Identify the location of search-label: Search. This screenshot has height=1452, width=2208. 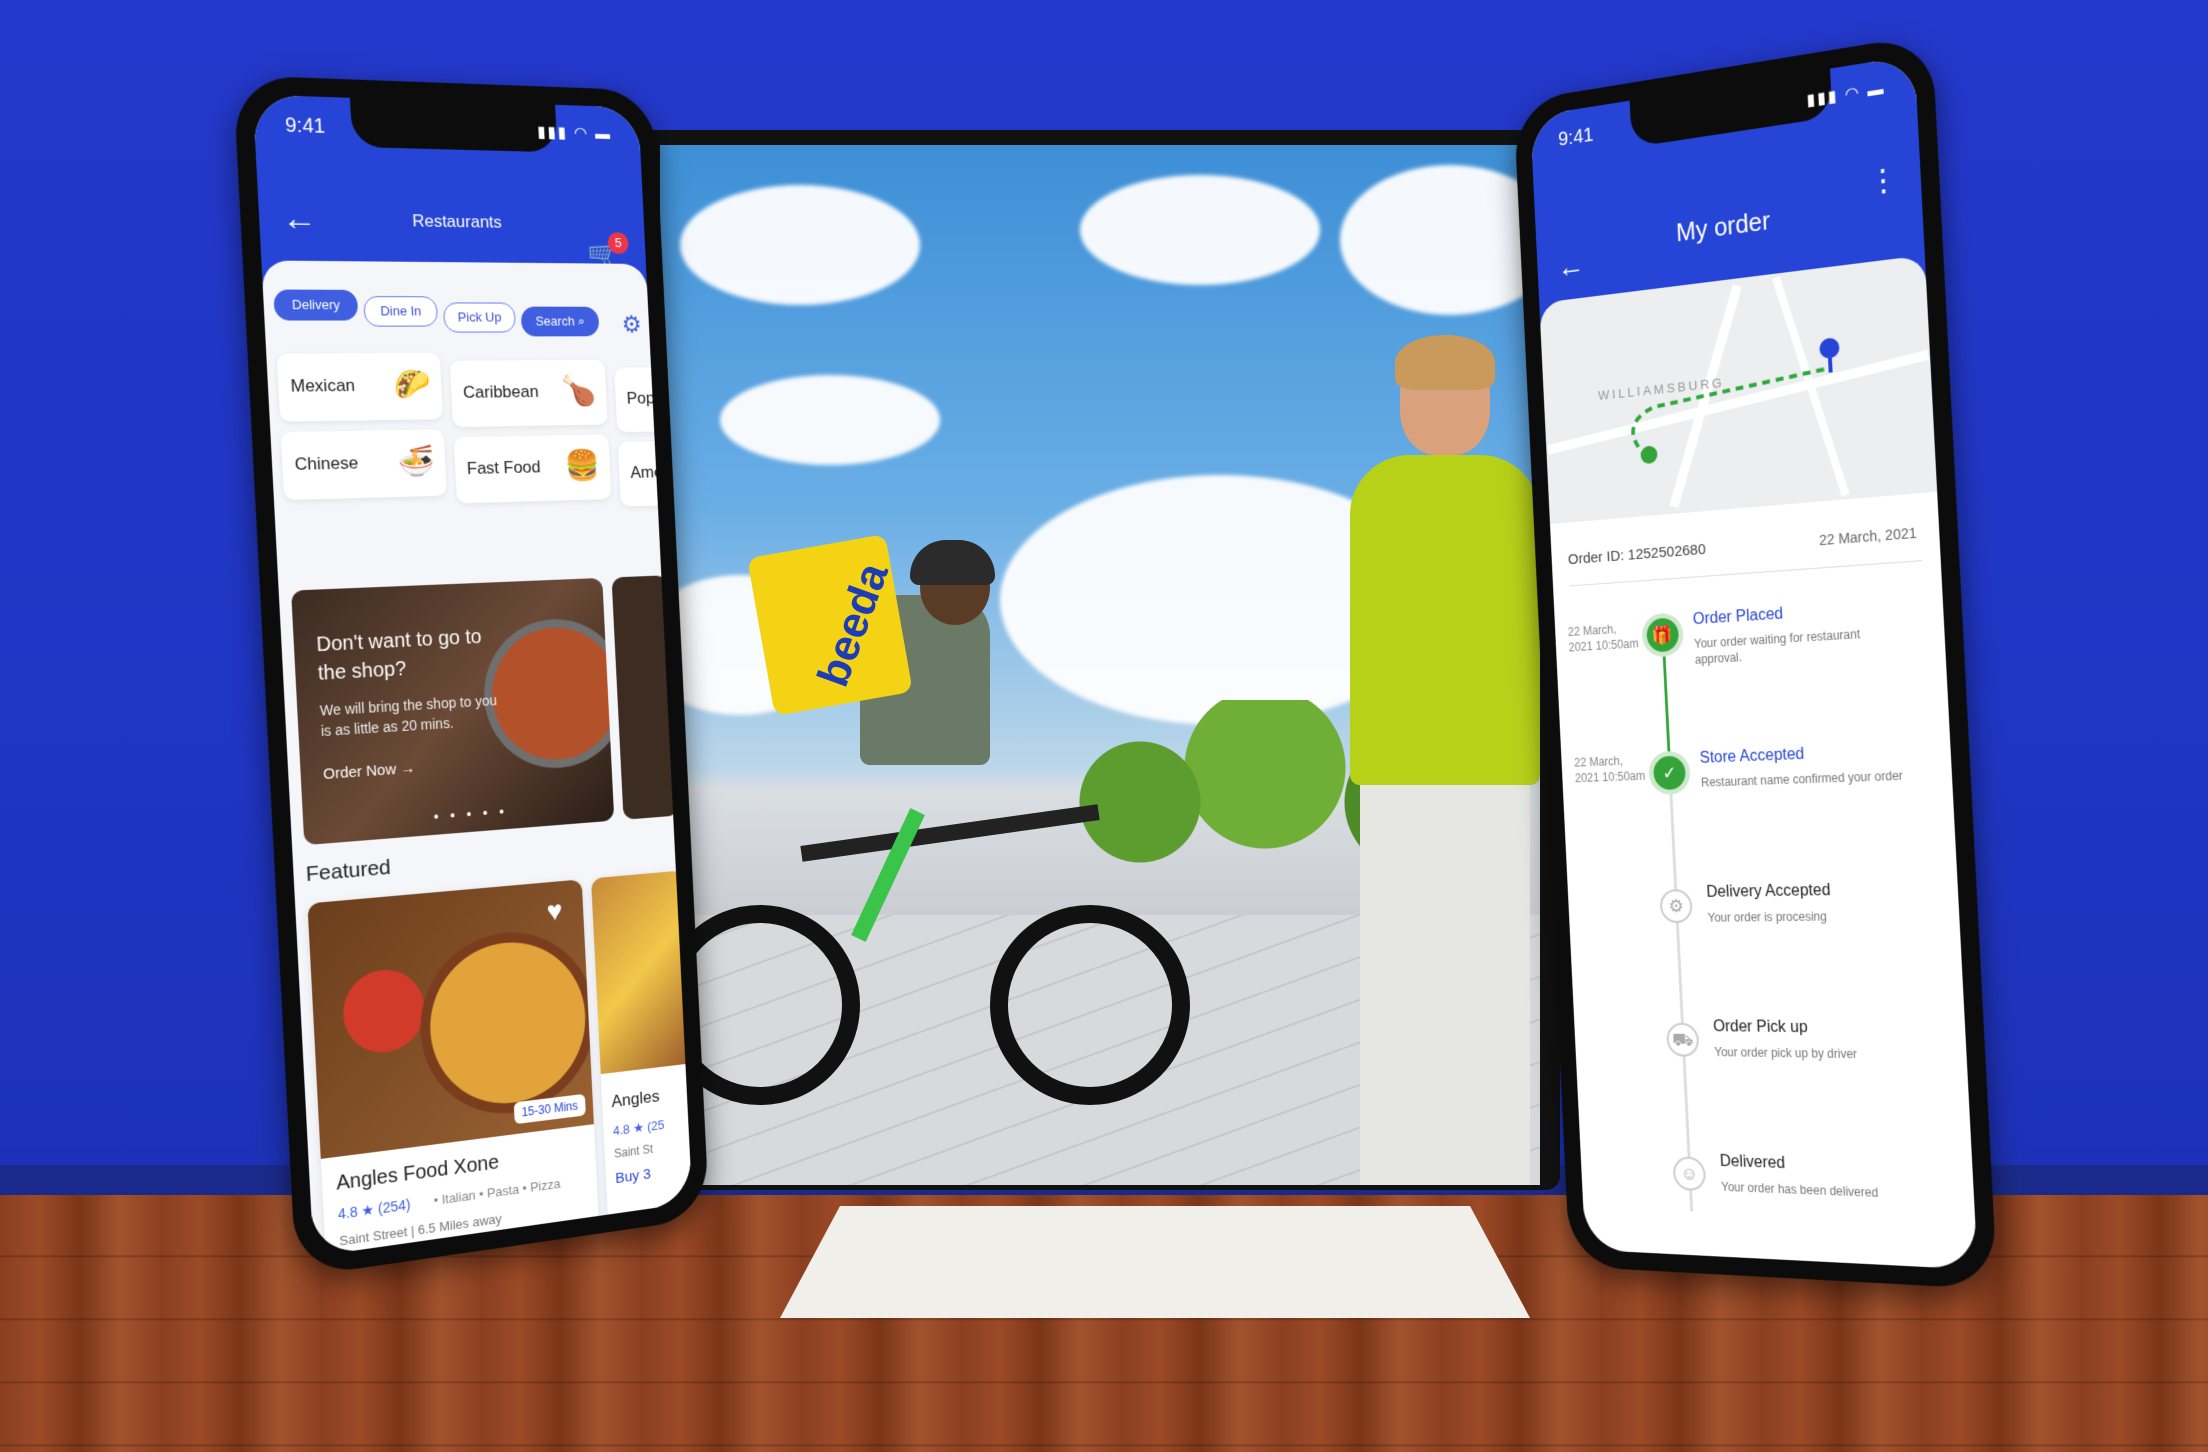
(555, 321).